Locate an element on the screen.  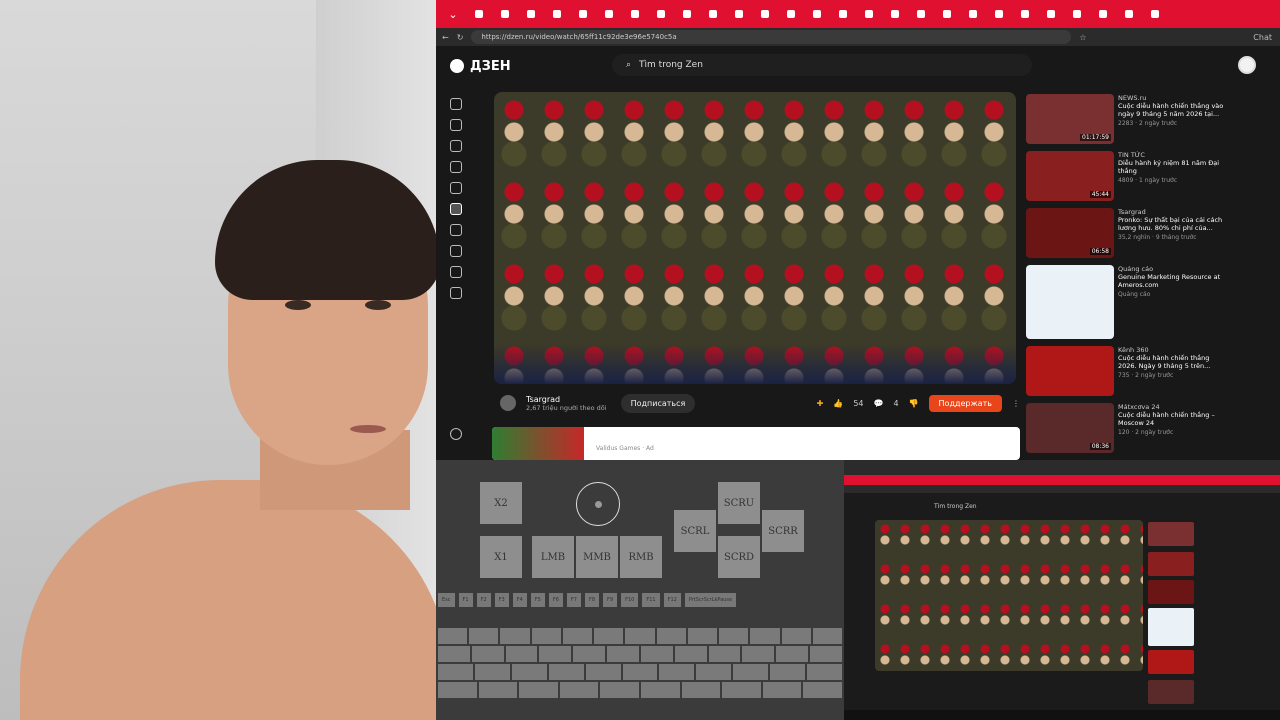
x2-button: X2 is located at coordinates (501, 503).